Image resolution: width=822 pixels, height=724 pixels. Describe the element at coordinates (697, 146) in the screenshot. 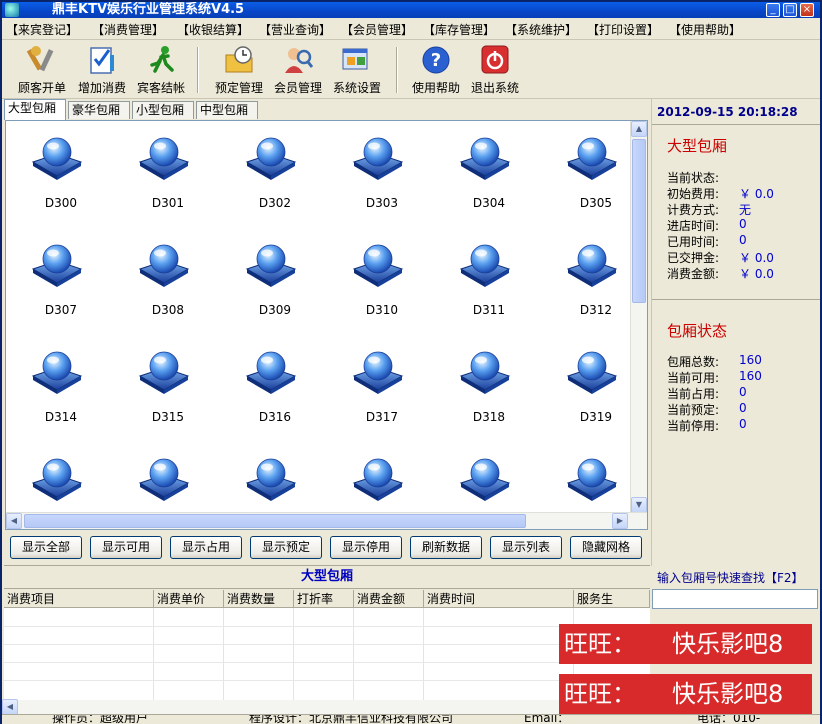

I see `room-info-title: 大型包厢` at that location.